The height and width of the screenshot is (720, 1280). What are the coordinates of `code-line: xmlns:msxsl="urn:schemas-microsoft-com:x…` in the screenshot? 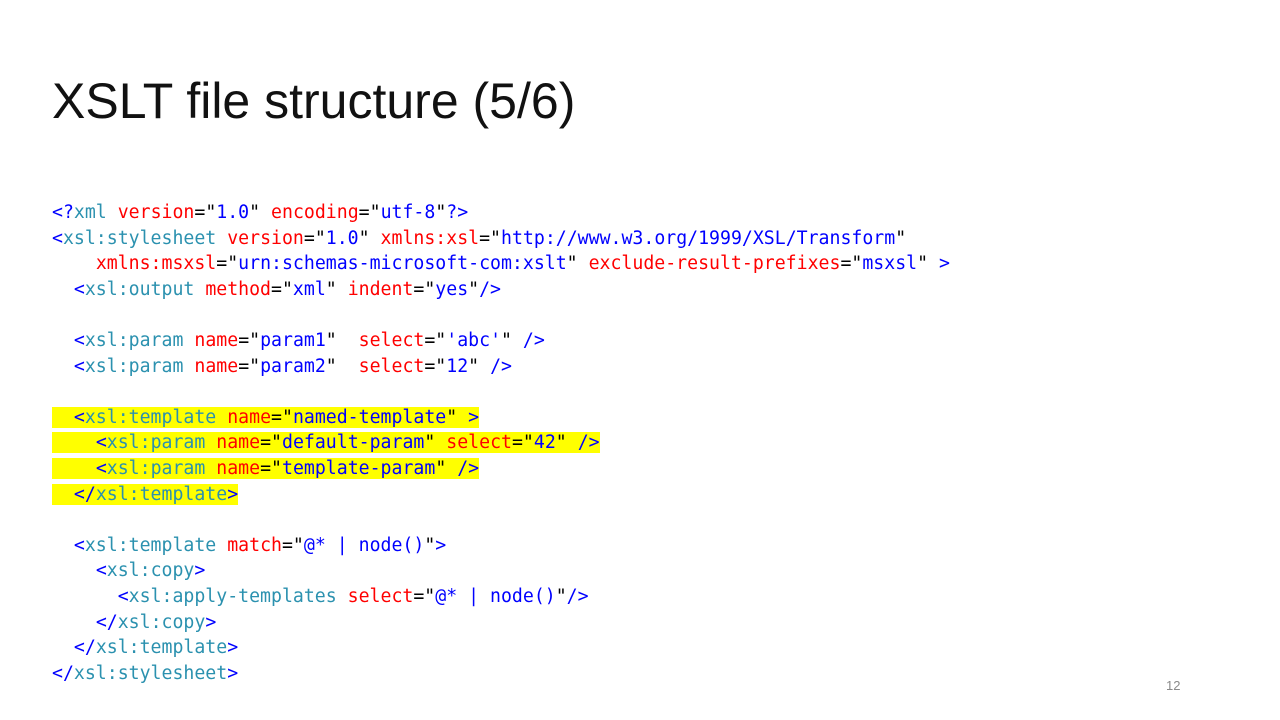 It's located at (501, 264).